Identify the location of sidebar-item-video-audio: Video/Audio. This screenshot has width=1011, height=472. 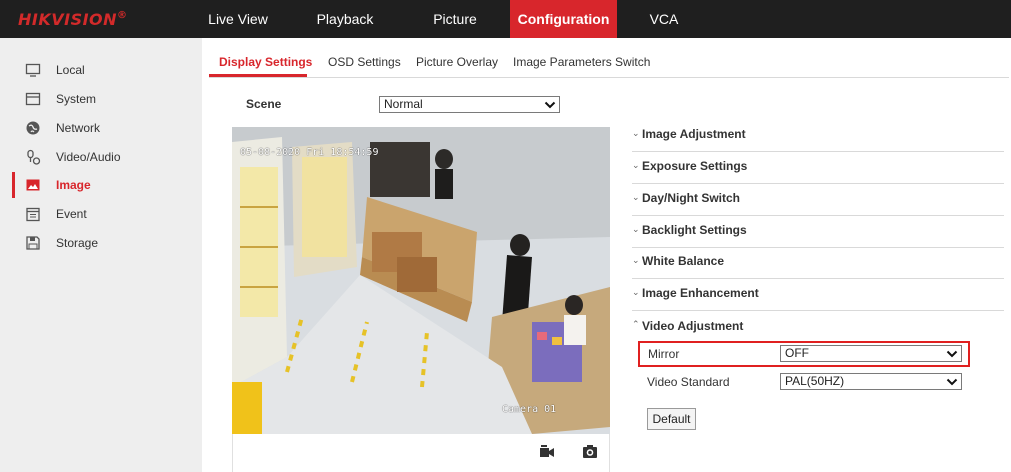
(101, 157).